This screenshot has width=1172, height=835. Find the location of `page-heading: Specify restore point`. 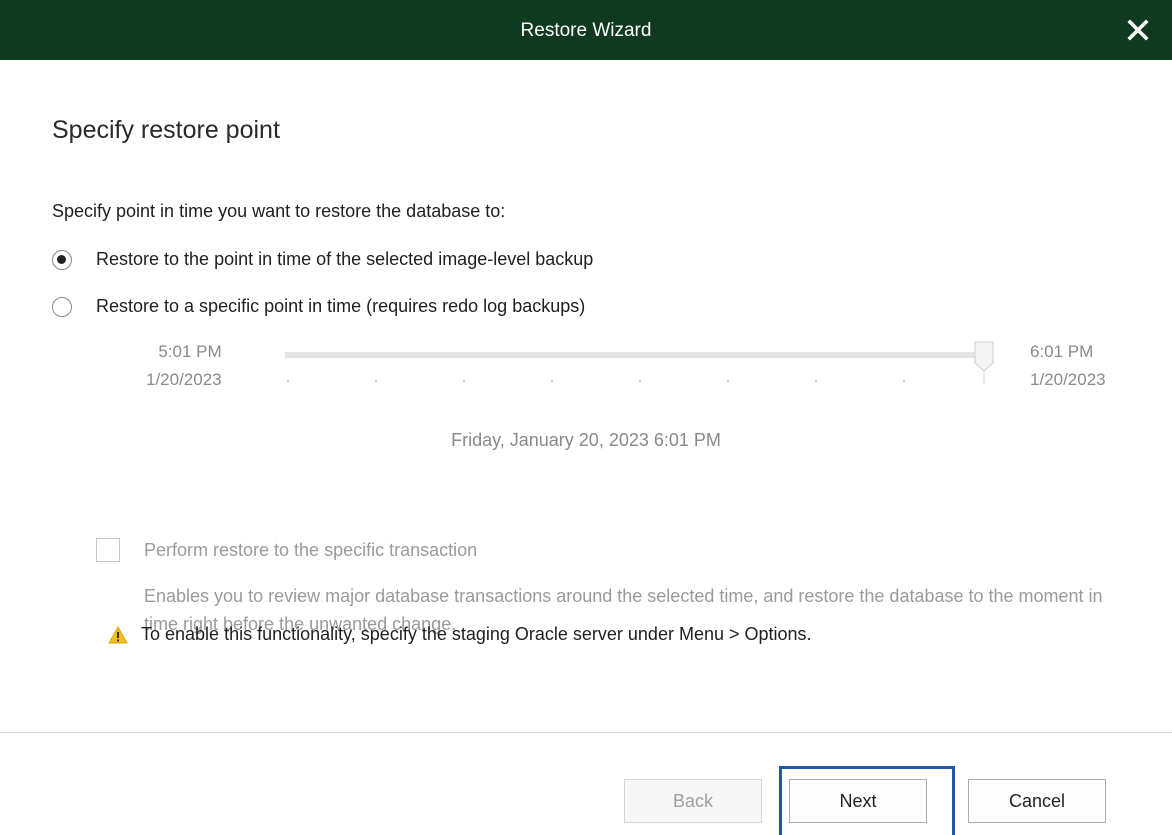

page-heading: Specify restore point is located at coordinates (166, 130).